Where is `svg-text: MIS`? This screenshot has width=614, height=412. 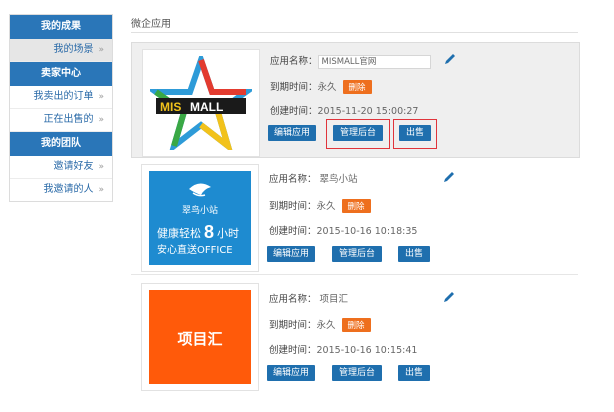 svg-text: MIS is located at coordinates (170, 107).